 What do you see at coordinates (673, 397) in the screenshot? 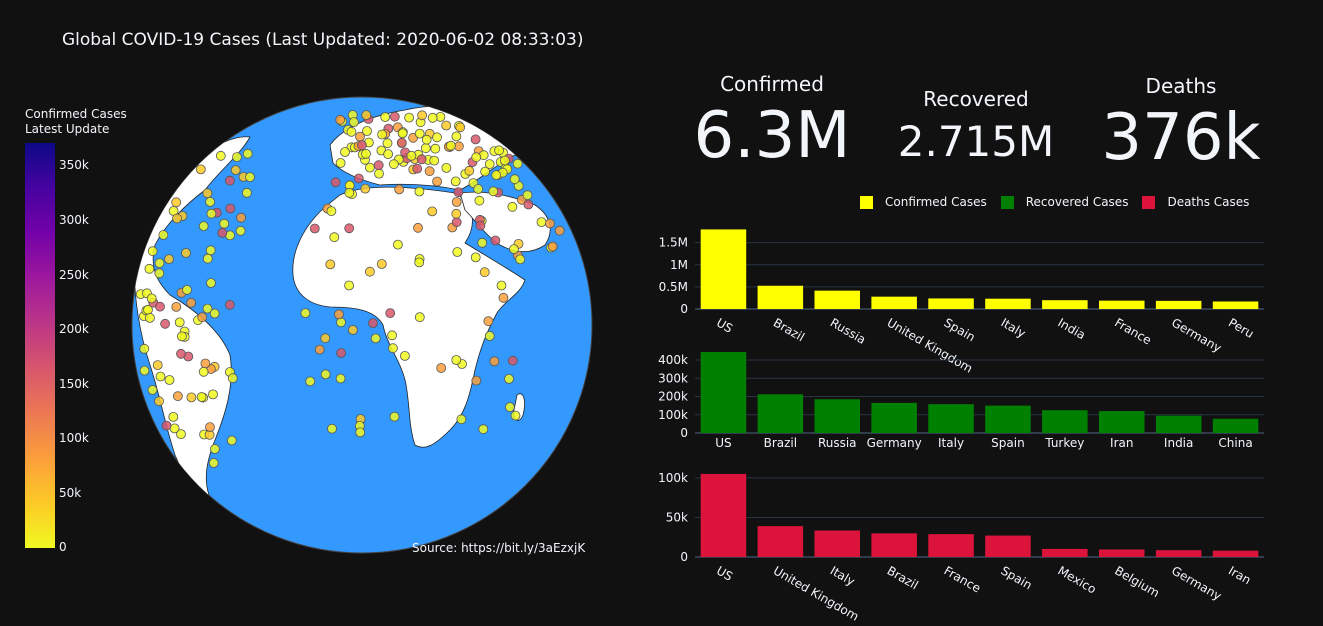
I see `y-tick-label: 200k` at bounding box center [673, 397].